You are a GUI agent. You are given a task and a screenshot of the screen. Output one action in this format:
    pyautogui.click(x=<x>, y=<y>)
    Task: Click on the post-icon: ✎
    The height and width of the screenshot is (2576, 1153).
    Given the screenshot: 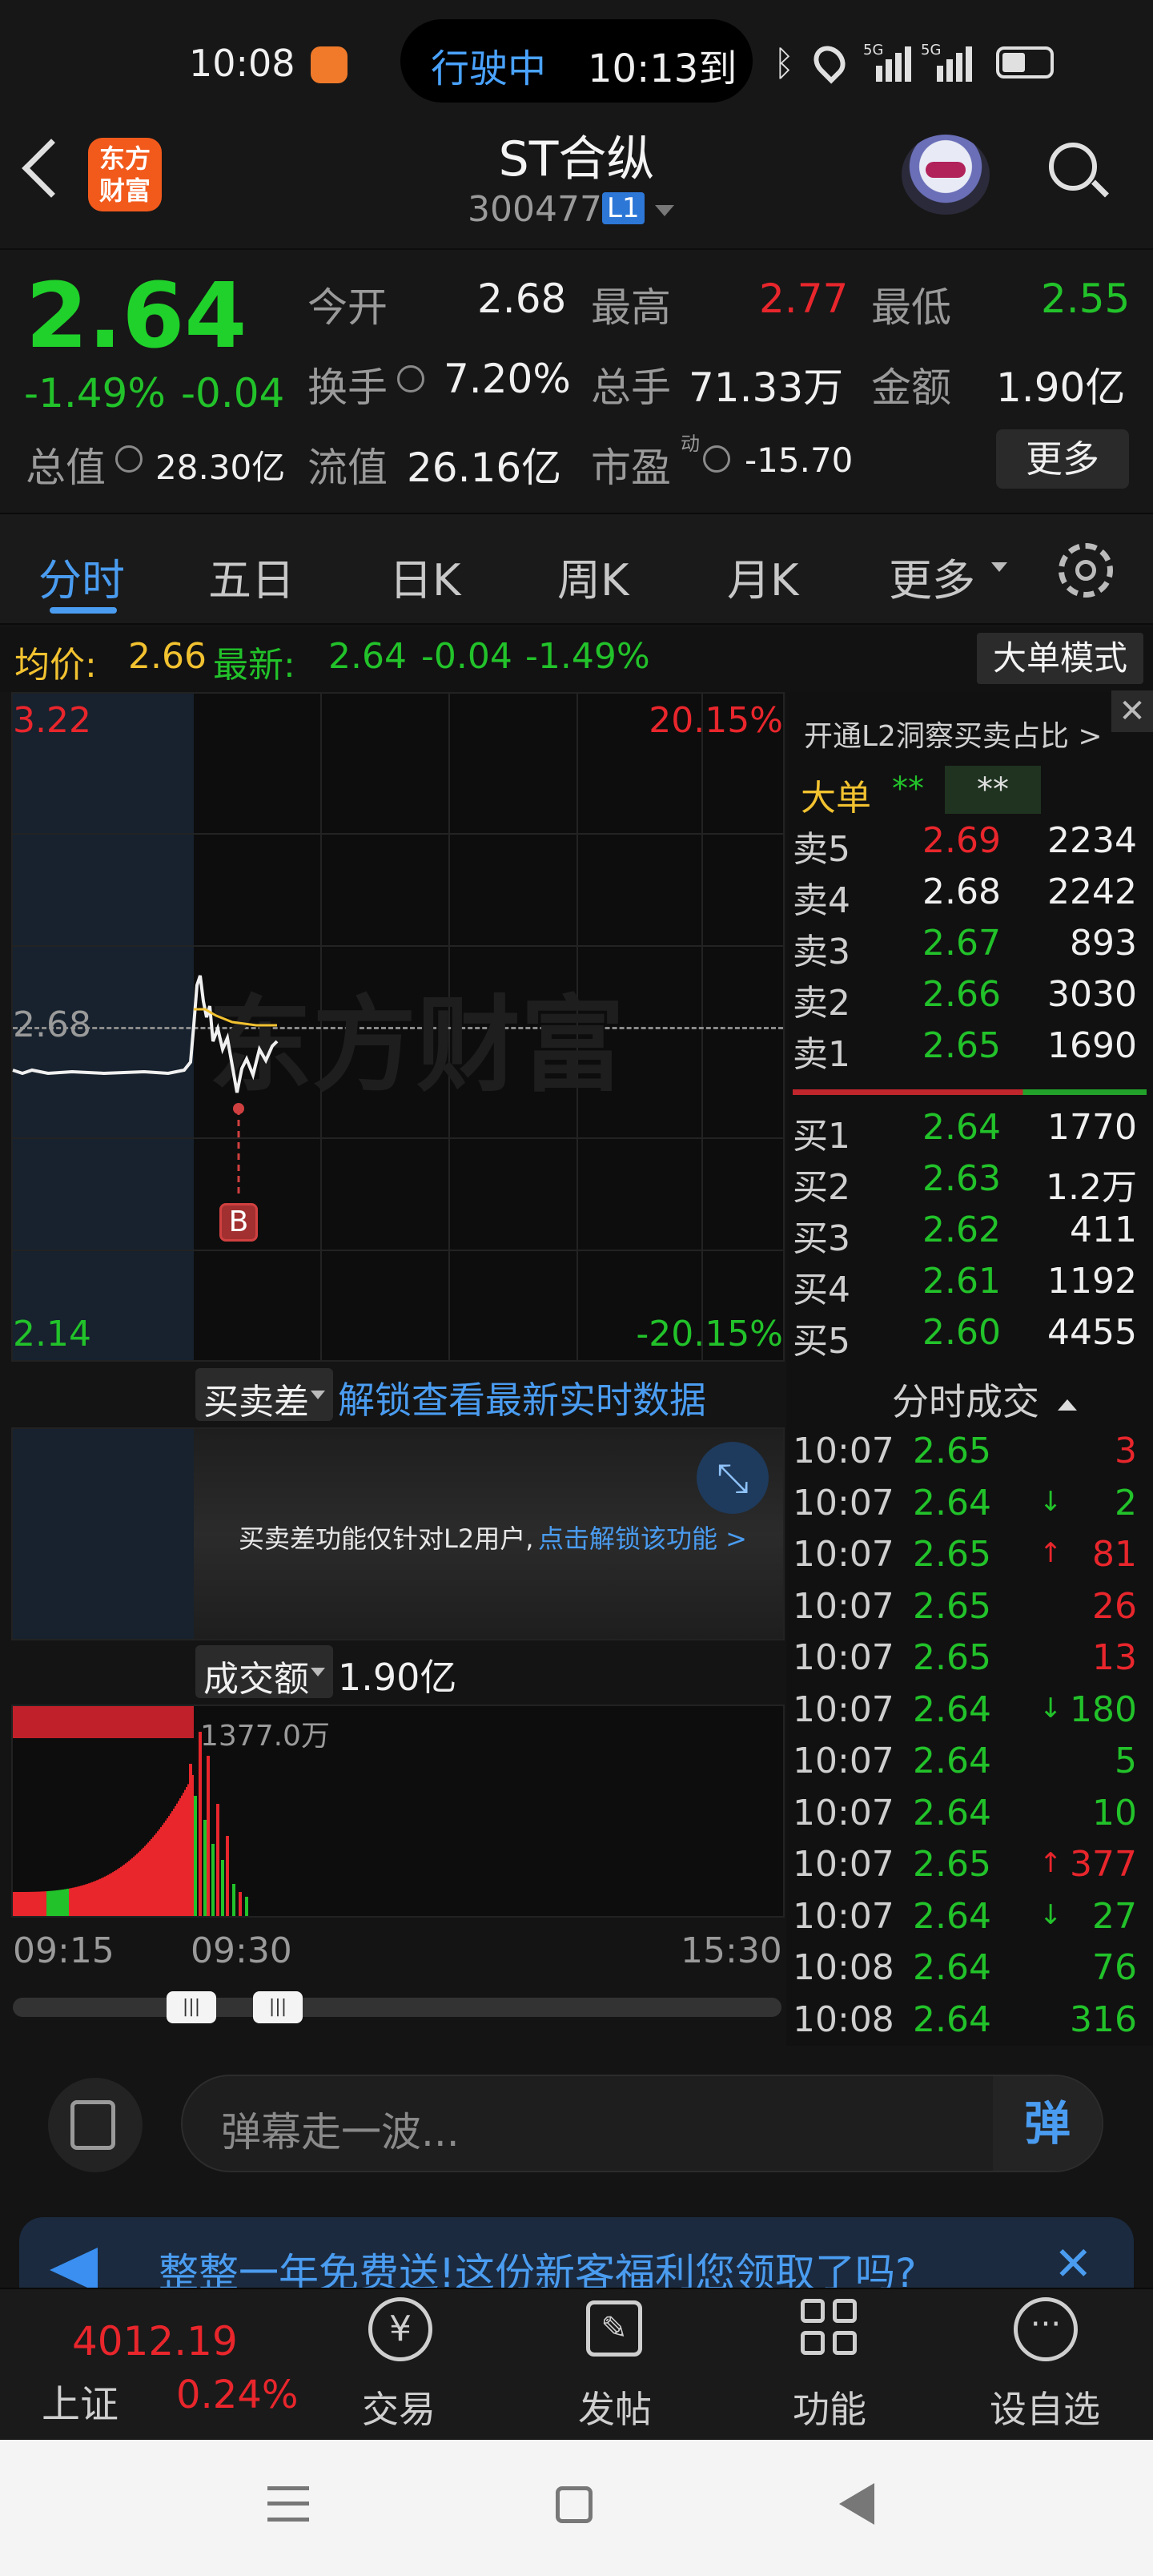 What is the action you would take?
    pyautogui.click(x=614, y=2329)
    